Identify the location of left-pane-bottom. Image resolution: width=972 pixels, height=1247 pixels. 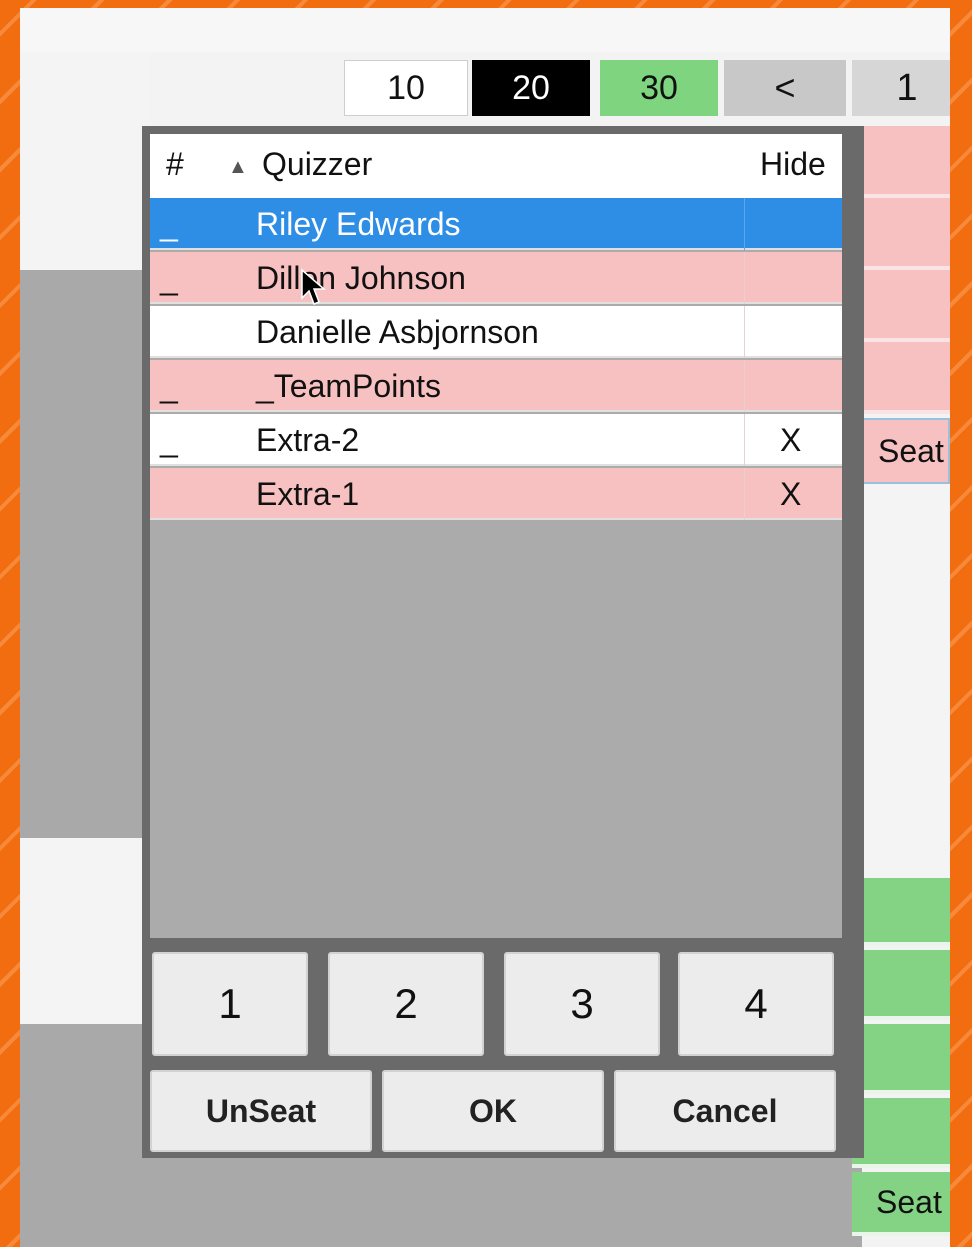
(85, 1135).